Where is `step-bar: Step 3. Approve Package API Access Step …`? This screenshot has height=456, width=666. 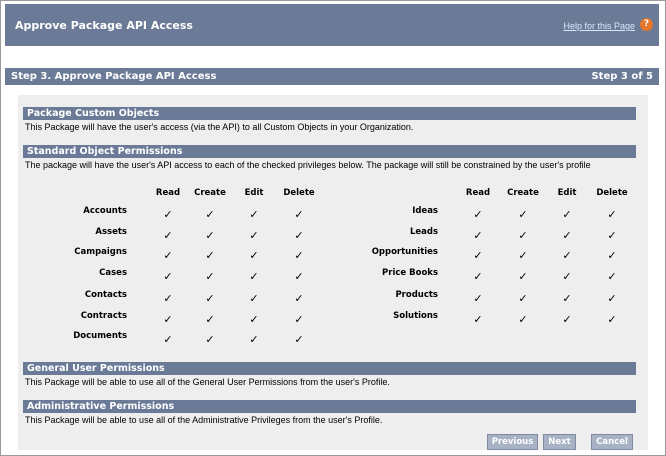 step-bar: Step 3. Approve Package API Access Step … is located at coordinates (332, 76).